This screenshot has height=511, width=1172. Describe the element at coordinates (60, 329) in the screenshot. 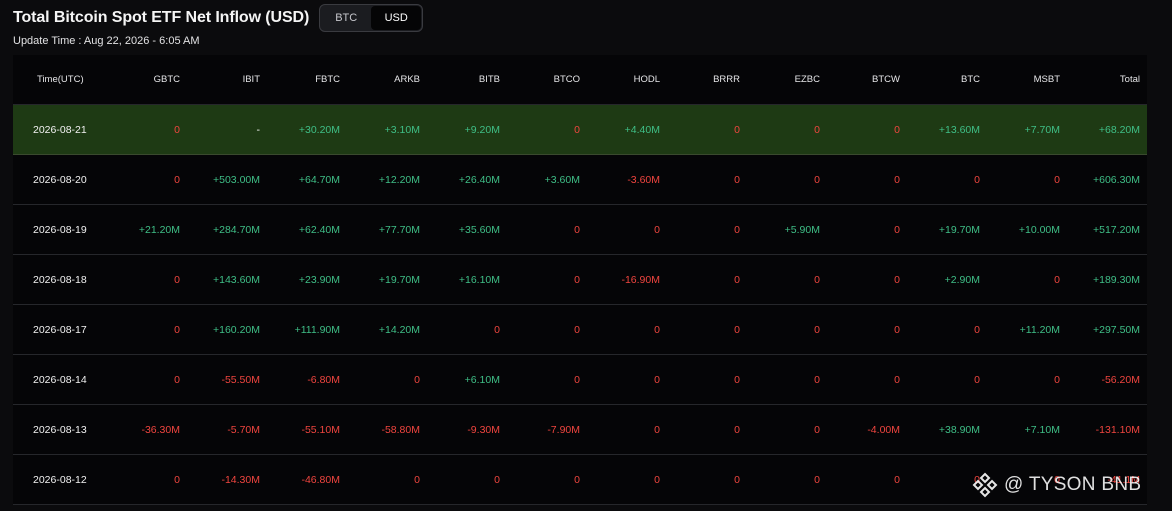

I see `row-date: 2026-08-17` at that location.